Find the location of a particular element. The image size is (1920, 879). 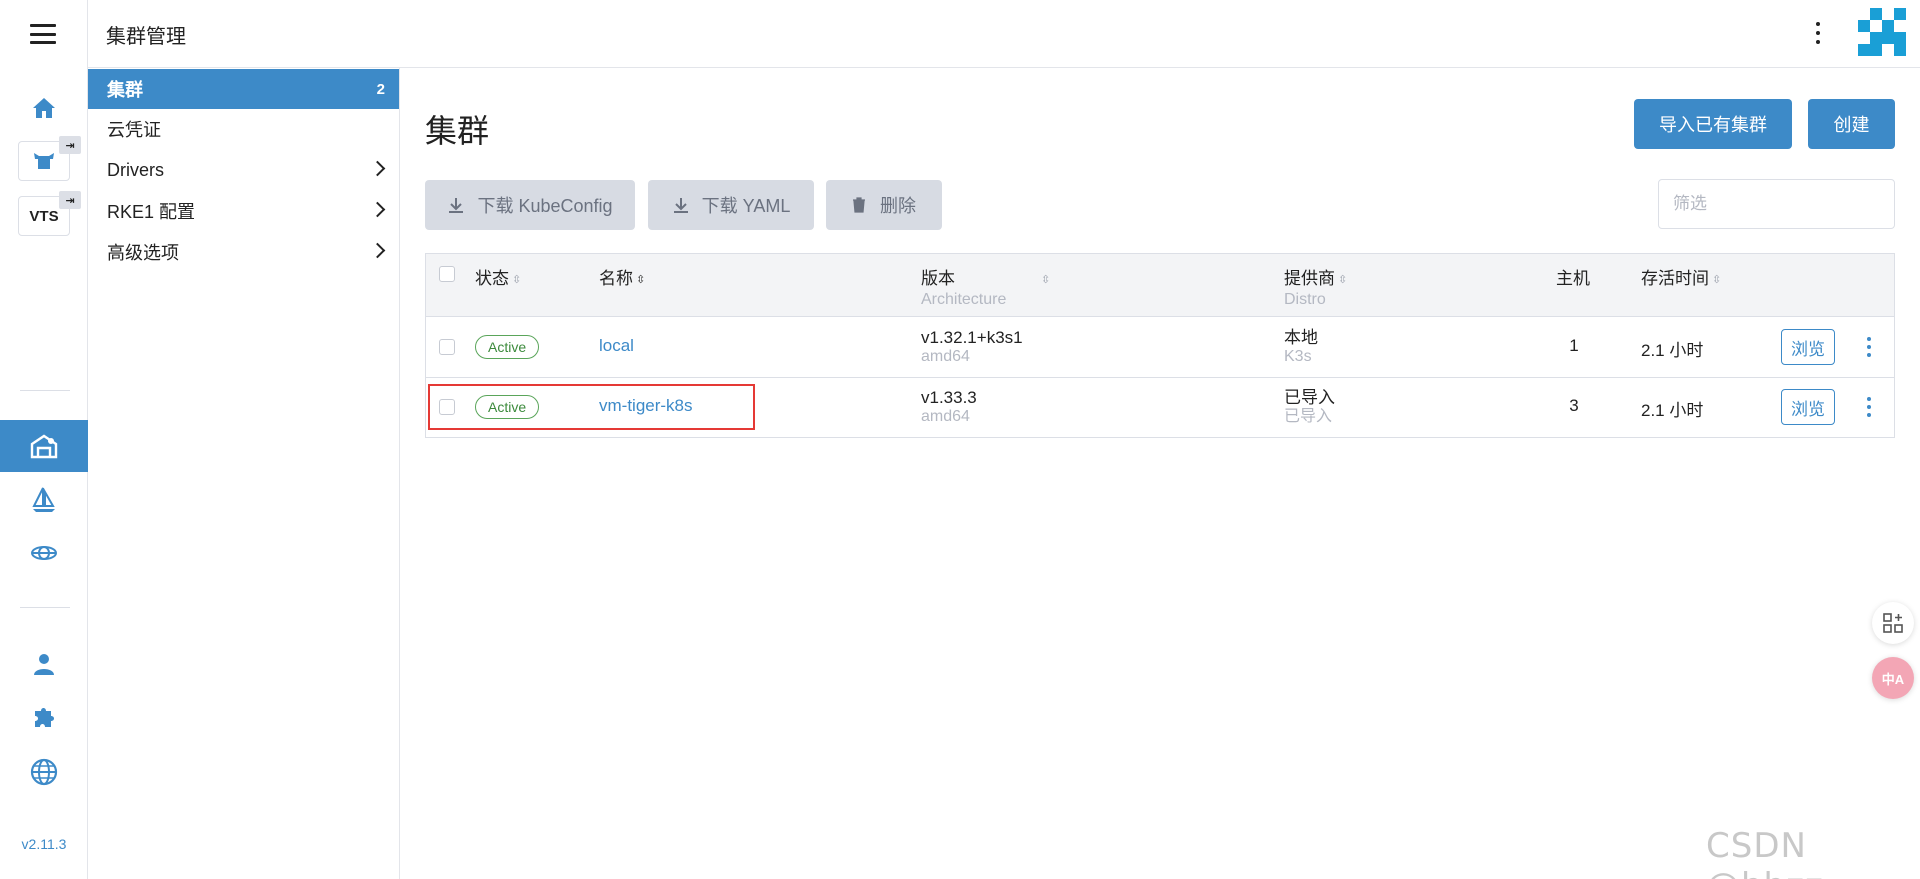

globe-icon is located at coordinates (44, 772).